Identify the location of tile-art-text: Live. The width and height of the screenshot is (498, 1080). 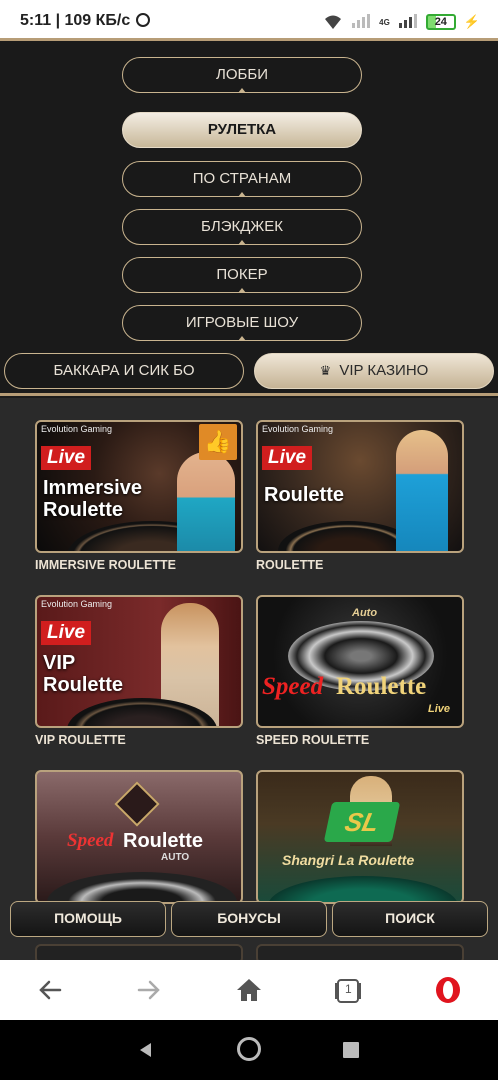
(439, 709).